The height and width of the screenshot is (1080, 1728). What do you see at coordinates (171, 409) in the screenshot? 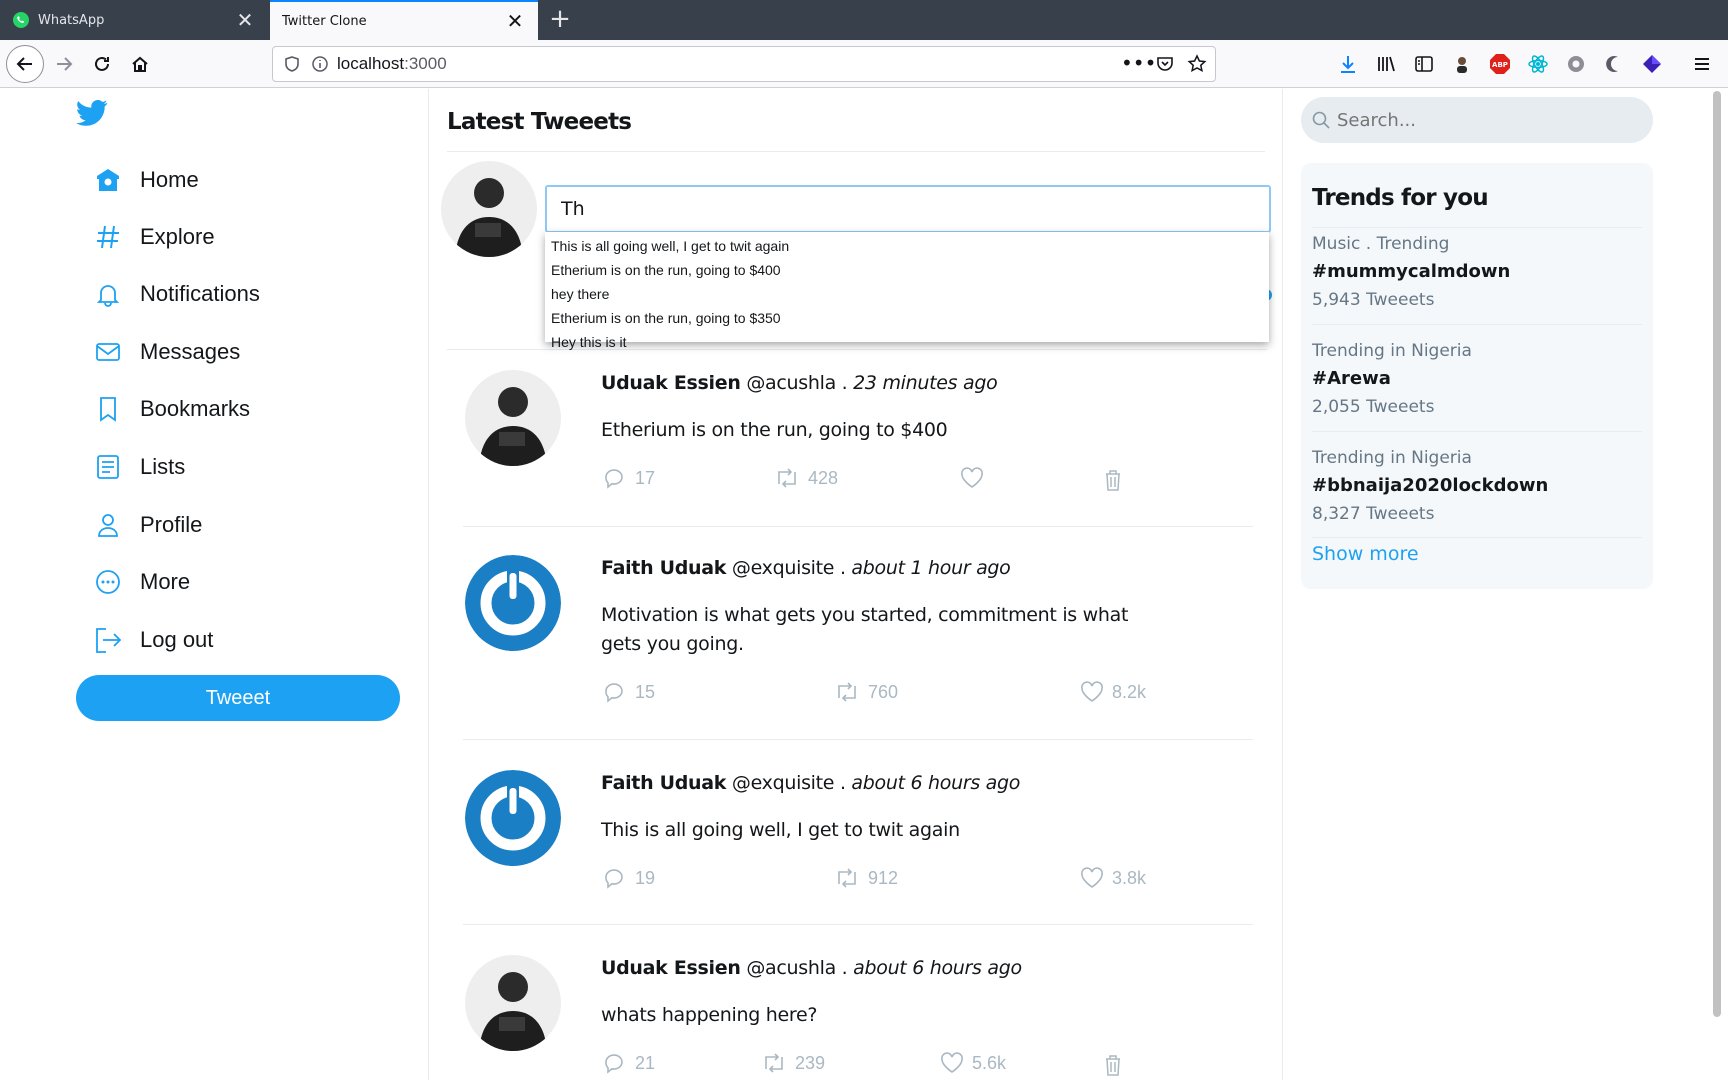
I see `sidebar-item-bookmarks: Bookmarks` at bounding box center [171, 409].